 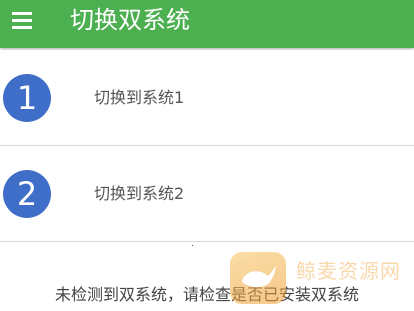 I want to click on page-title: 切换双系统, so click(x=130, y=20).